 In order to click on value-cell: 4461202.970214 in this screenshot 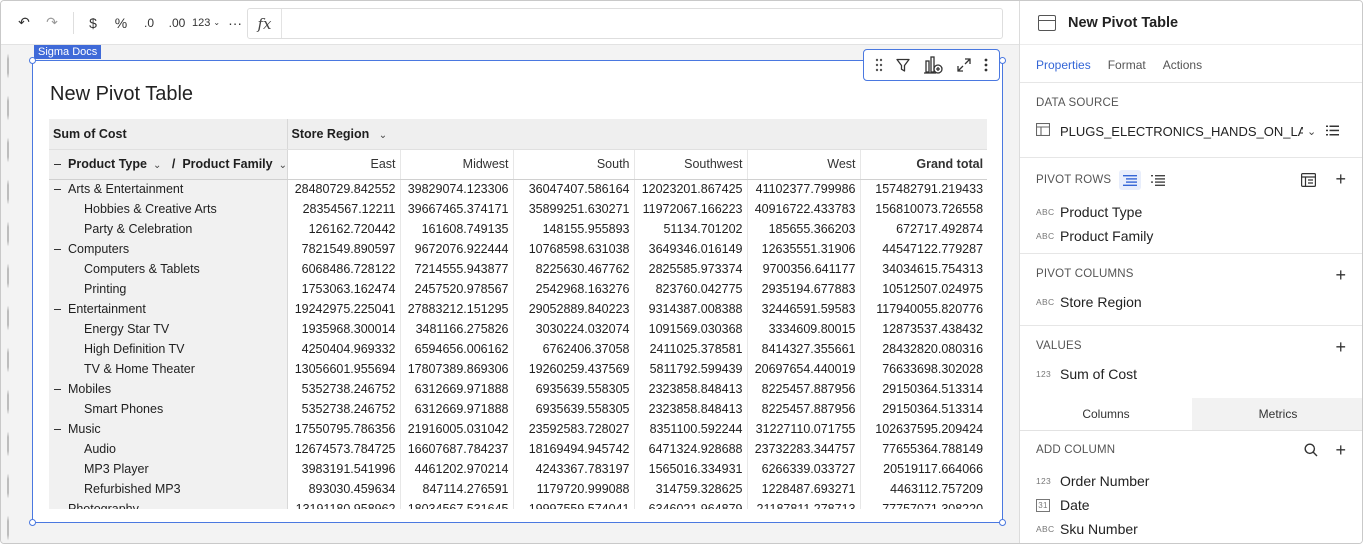, I will do `click(457, 469)`.